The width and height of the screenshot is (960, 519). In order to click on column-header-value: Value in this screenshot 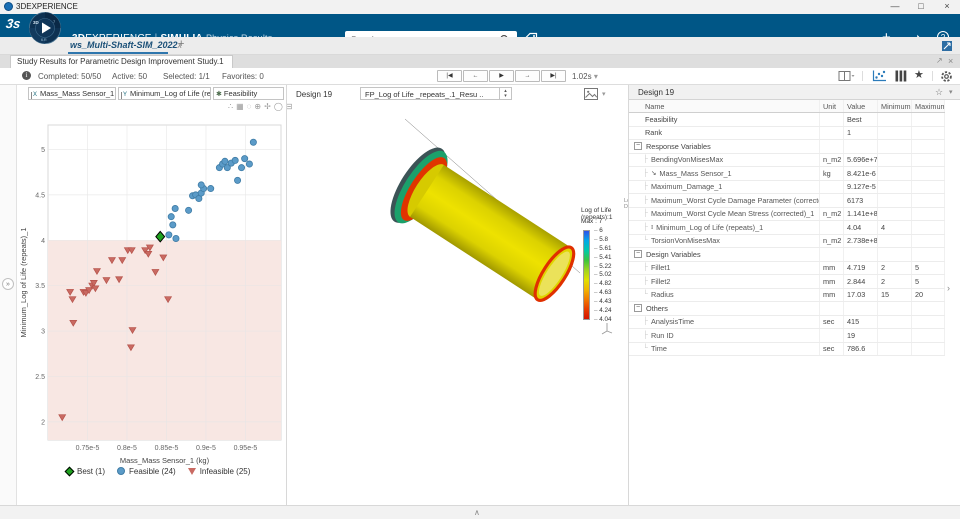, I will do `click(861, 106)`.